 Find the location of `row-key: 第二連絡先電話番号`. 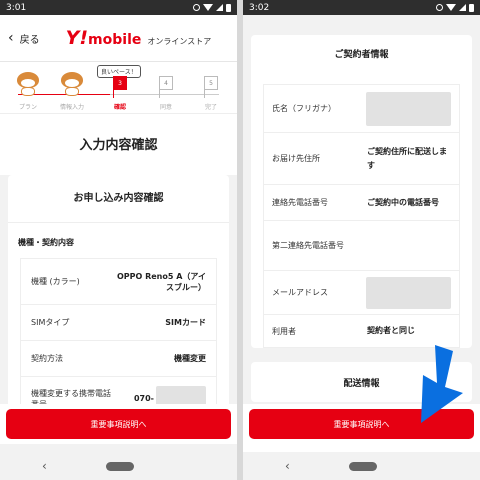

row-key: 第二連絡先電話番号 is located at coordinates (308, 245).